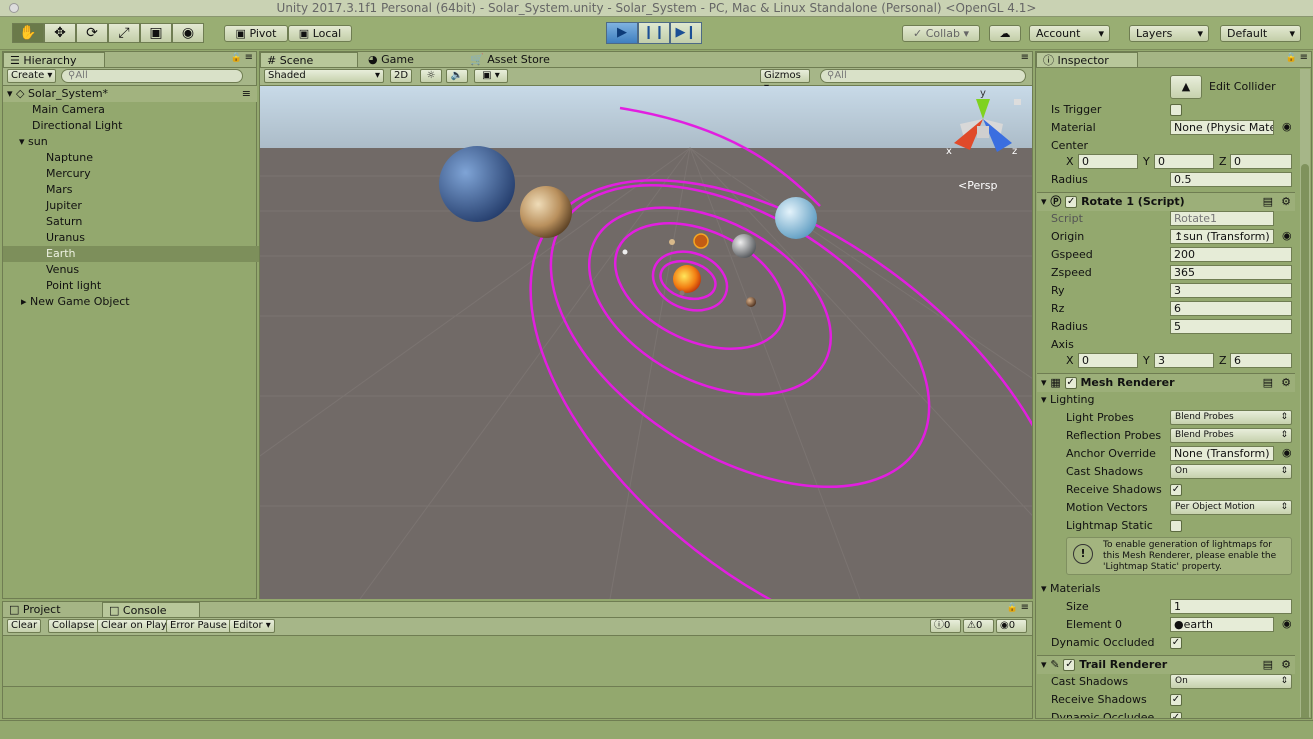 The image size is (1313, 739). Describe the element at coordinates (1231, 308) in the screenshot. I see `rz-field: 6` at that location.